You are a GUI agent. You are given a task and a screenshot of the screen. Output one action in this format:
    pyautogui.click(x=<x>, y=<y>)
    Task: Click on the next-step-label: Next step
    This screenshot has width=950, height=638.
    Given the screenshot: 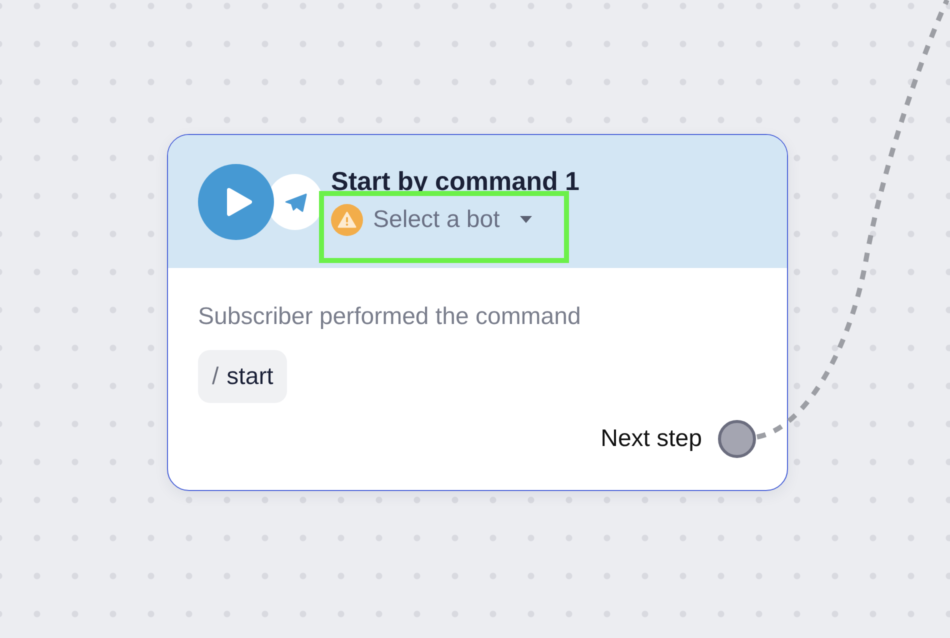 What is the action you would take?
    pyautogui.click(x=651, y=439)
    